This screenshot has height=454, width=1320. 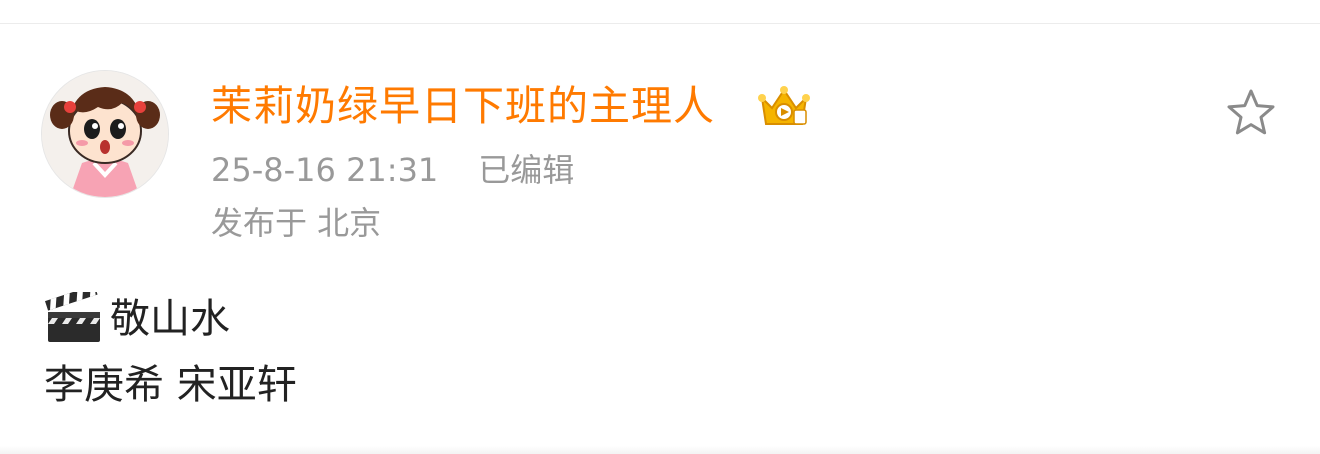 I want to click on content-line-2: 李庚希 宋亚轩, so click(x=170, y=385).